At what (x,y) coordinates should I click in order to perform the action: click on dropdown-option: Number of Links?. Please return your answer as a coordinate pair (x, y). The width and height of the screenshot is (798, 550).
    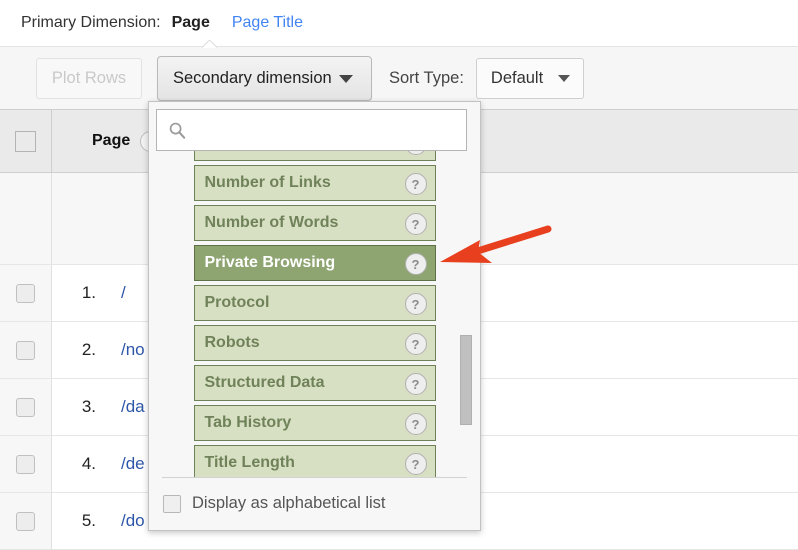
    Looking at the image, I should click on (314, 183).